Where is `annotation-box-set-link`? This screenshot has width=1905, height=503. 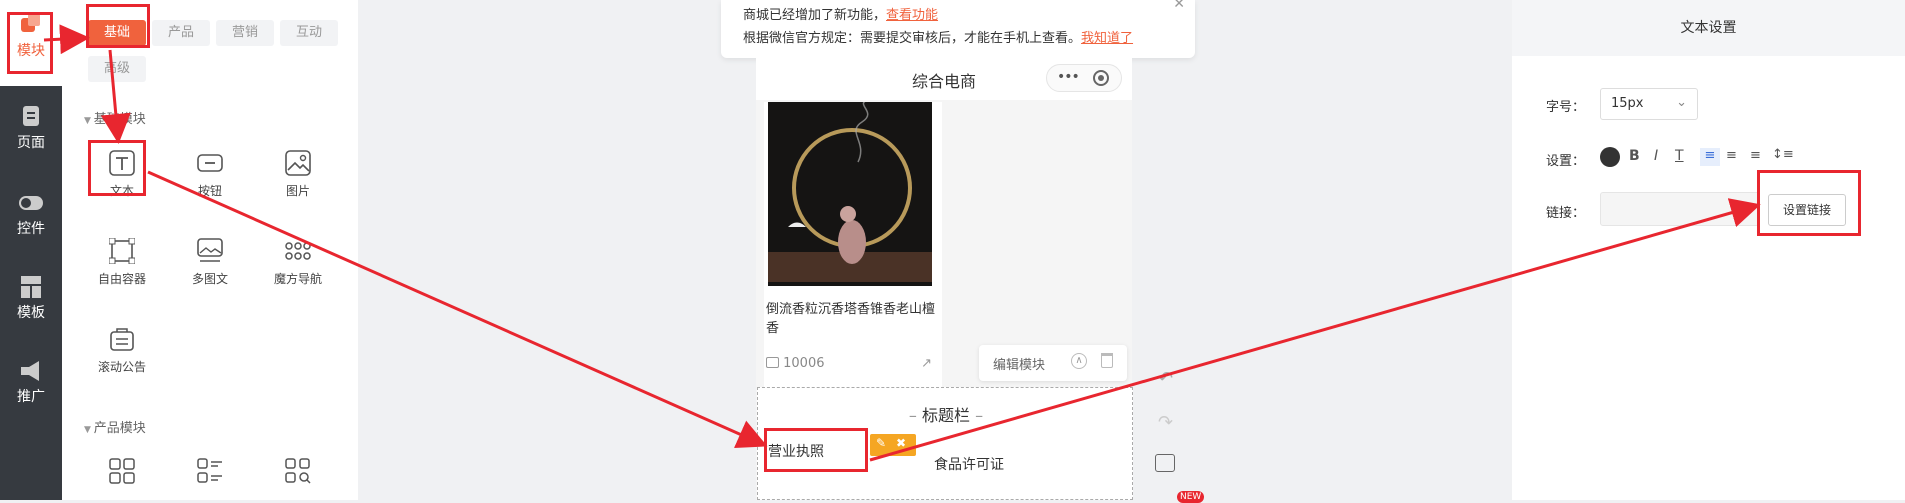
annotation-box-set-link is located at coordinates (1809, 203).